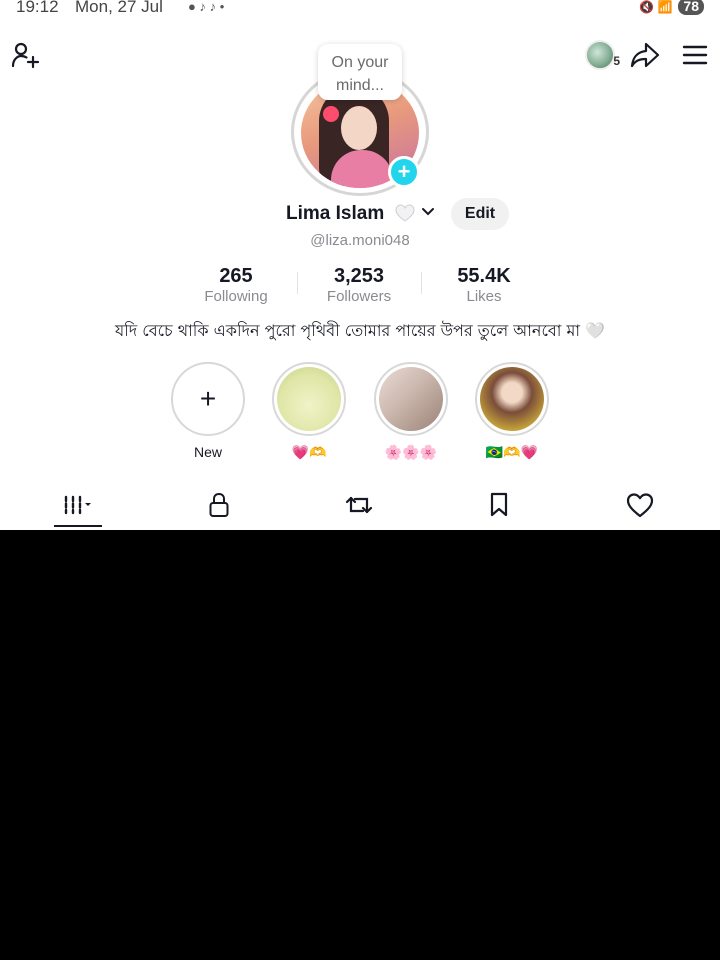  What do you see at coordinates (616, 61) in the screenshot?
I see `story-count: 5` at bounding box center [616, 61].